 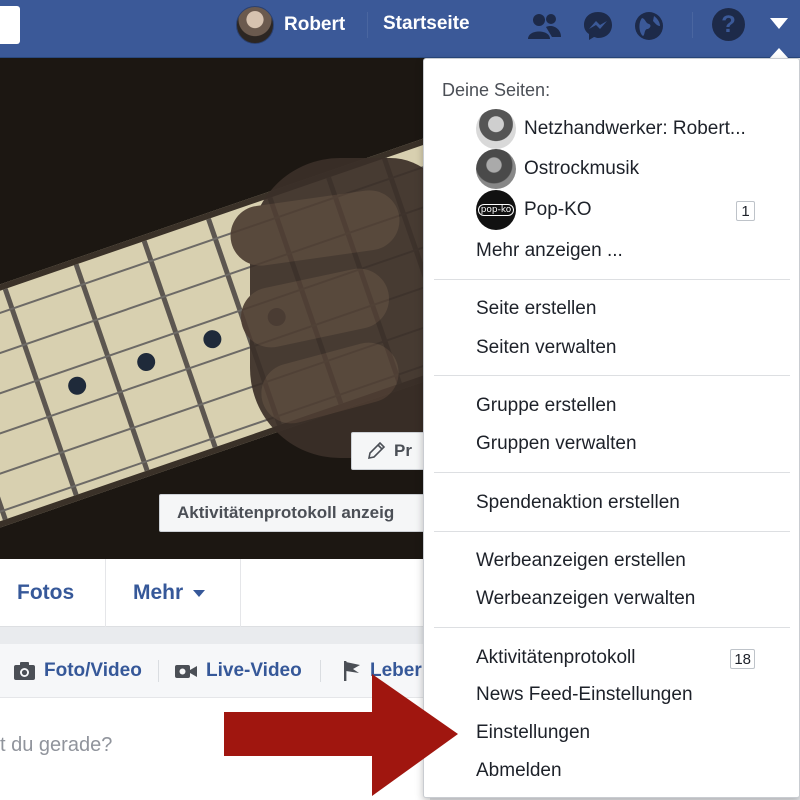 What do you see at coordinates (10, 25) in the screenshot?
I see `search-input` at bounding box center [10, 25].